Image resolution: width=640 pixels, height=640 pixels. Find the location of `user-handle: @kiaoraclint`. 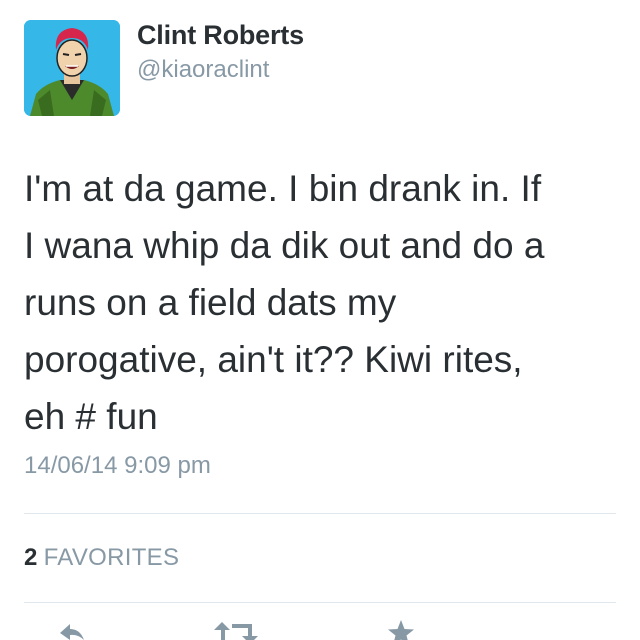

user-handle: @kiaoraclint is located at coordinates (203, 70).